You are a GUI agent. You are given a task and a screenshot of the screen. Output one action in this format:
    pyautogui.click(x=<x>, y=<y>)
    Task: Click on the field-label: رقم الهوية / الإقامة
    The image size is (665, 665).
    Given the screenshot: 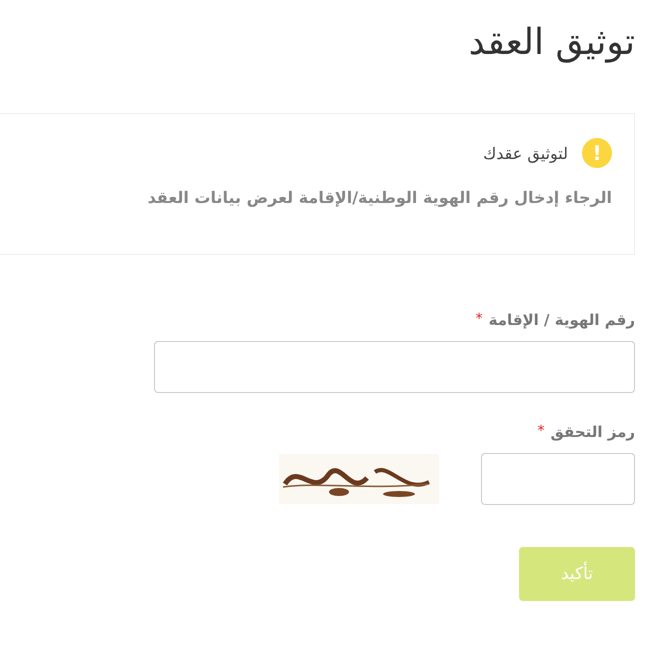 What is the action you would take?
    pyautogui.click(x=561, y=320)
    